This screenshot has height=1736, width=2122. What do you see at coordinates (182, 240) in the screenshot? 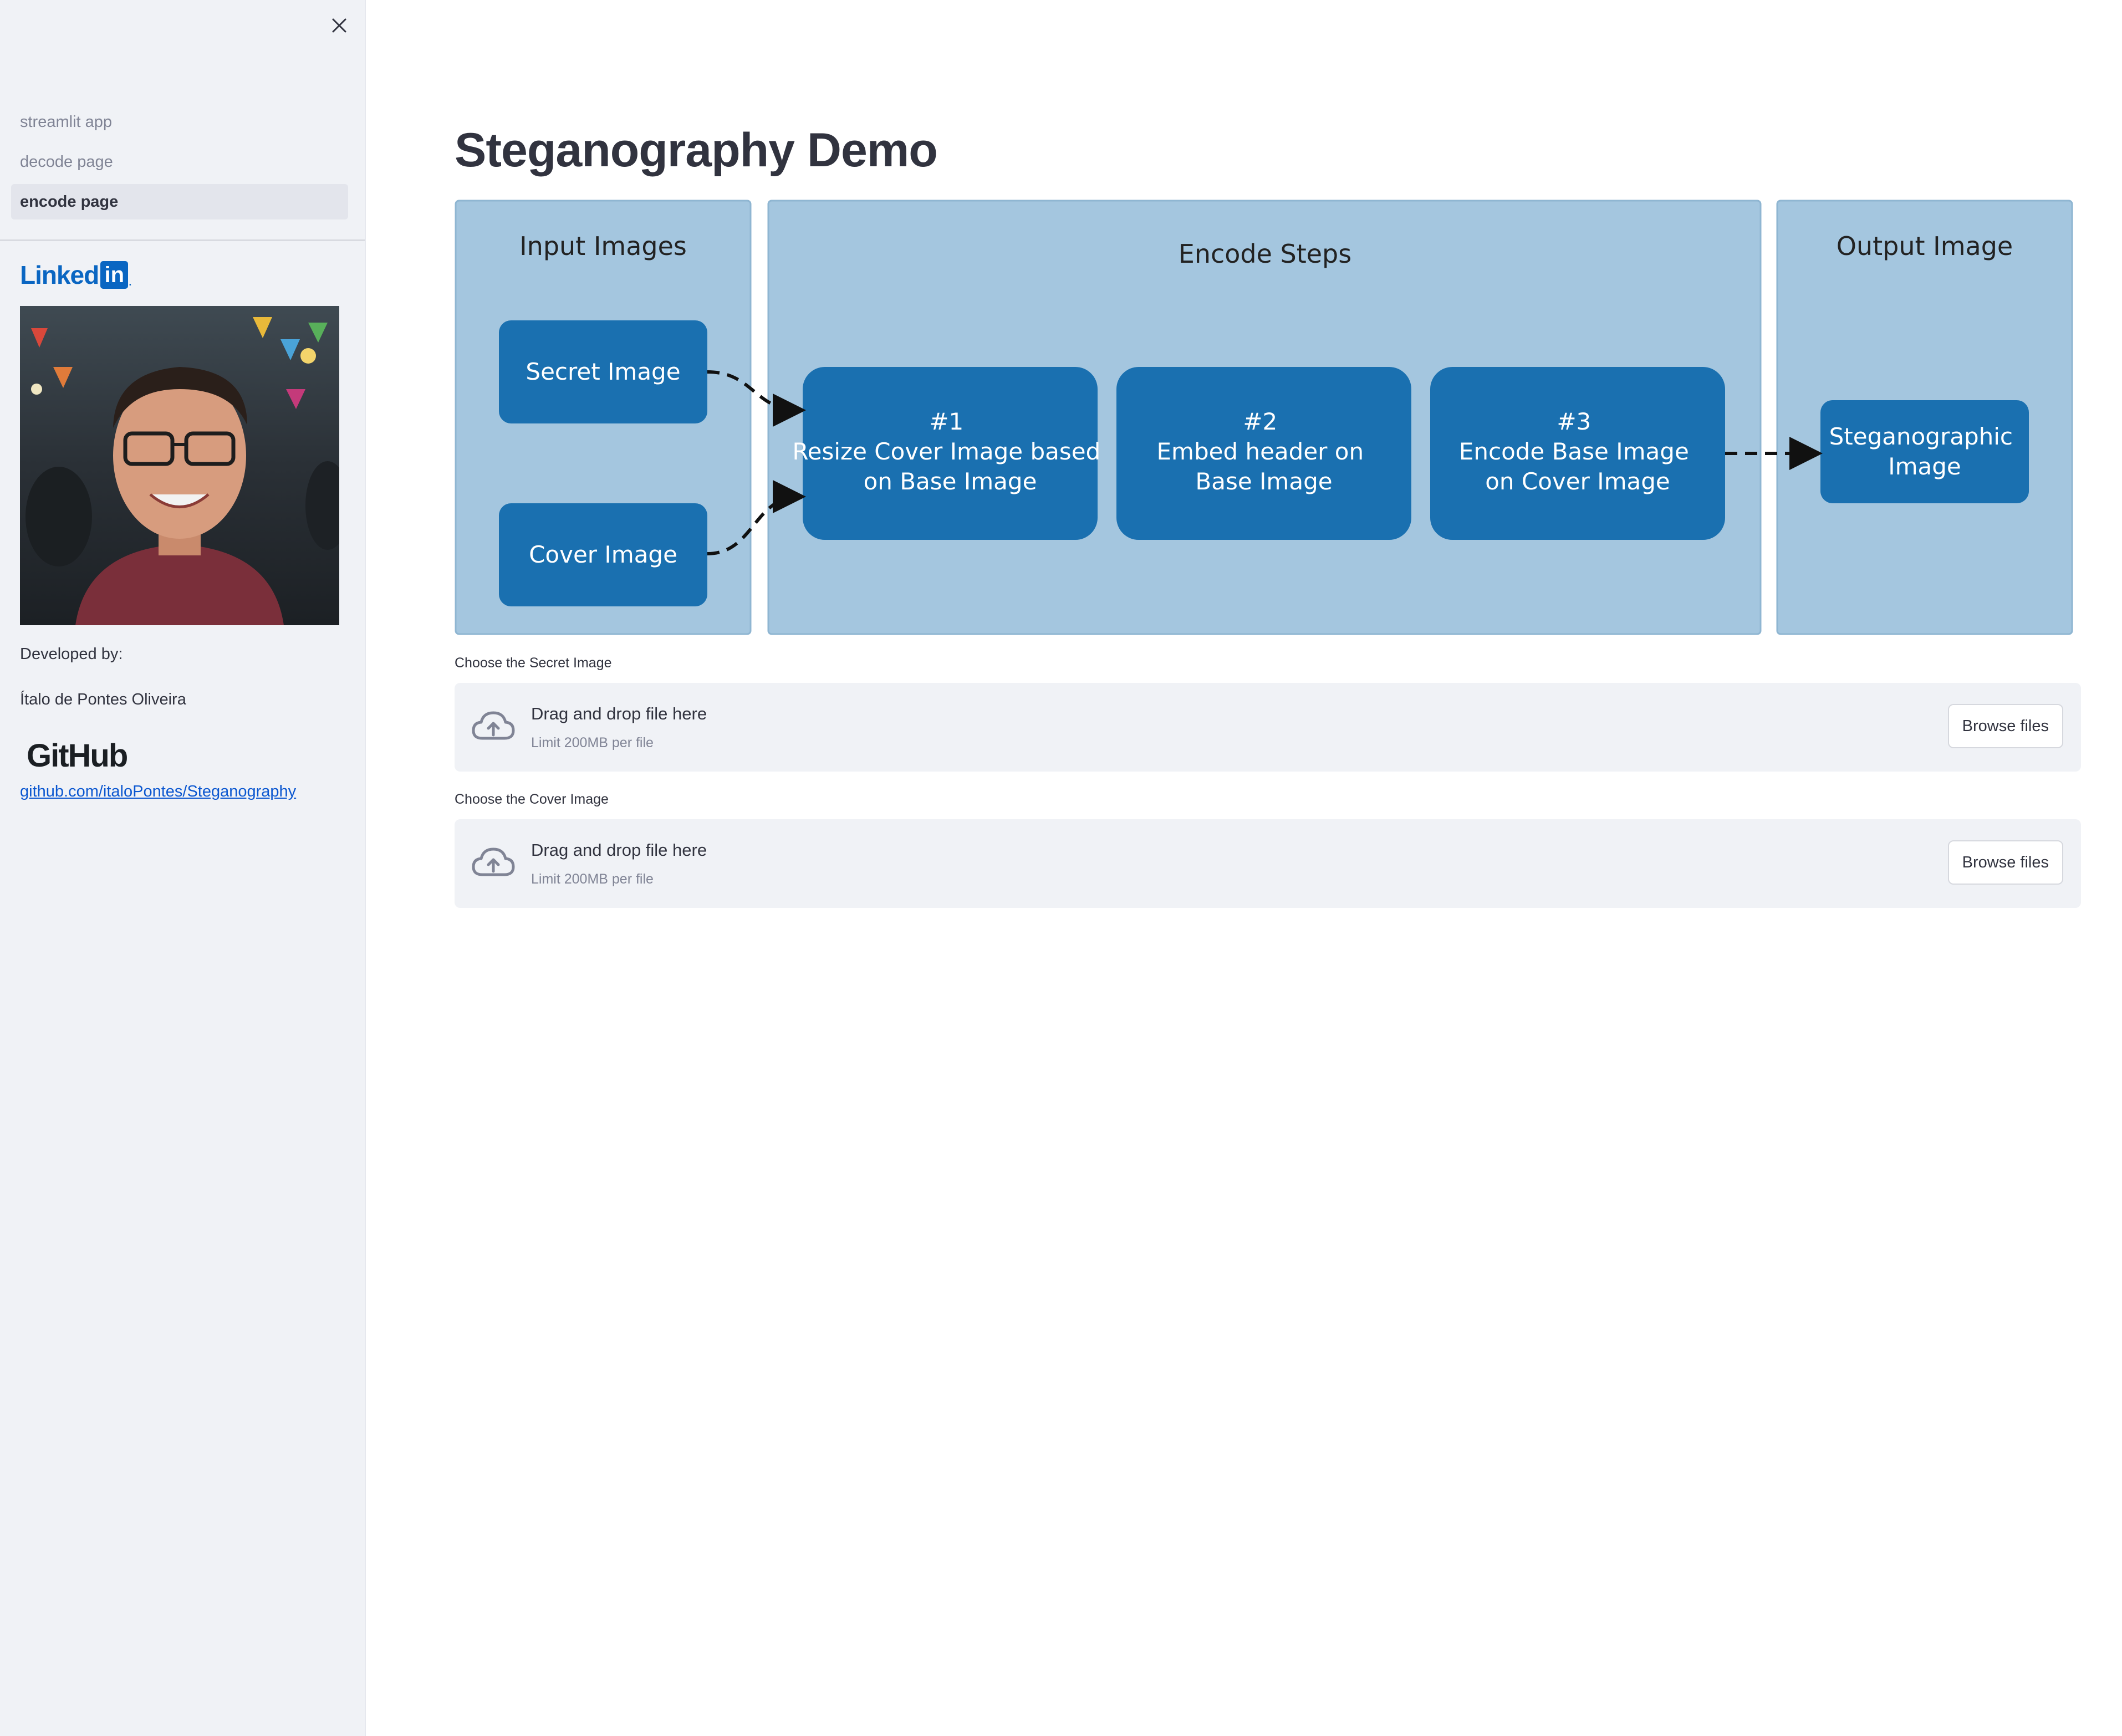
I see `nav-divider` at bounding box center [182, 240].